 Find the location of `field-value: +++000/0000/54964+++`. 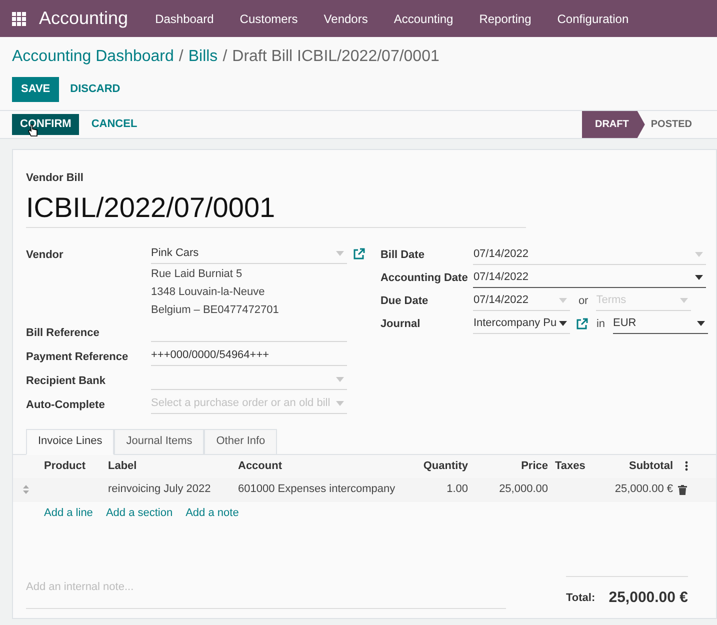

field-value: +++000/0000/54964+++ is located at coordinates (210, 355).